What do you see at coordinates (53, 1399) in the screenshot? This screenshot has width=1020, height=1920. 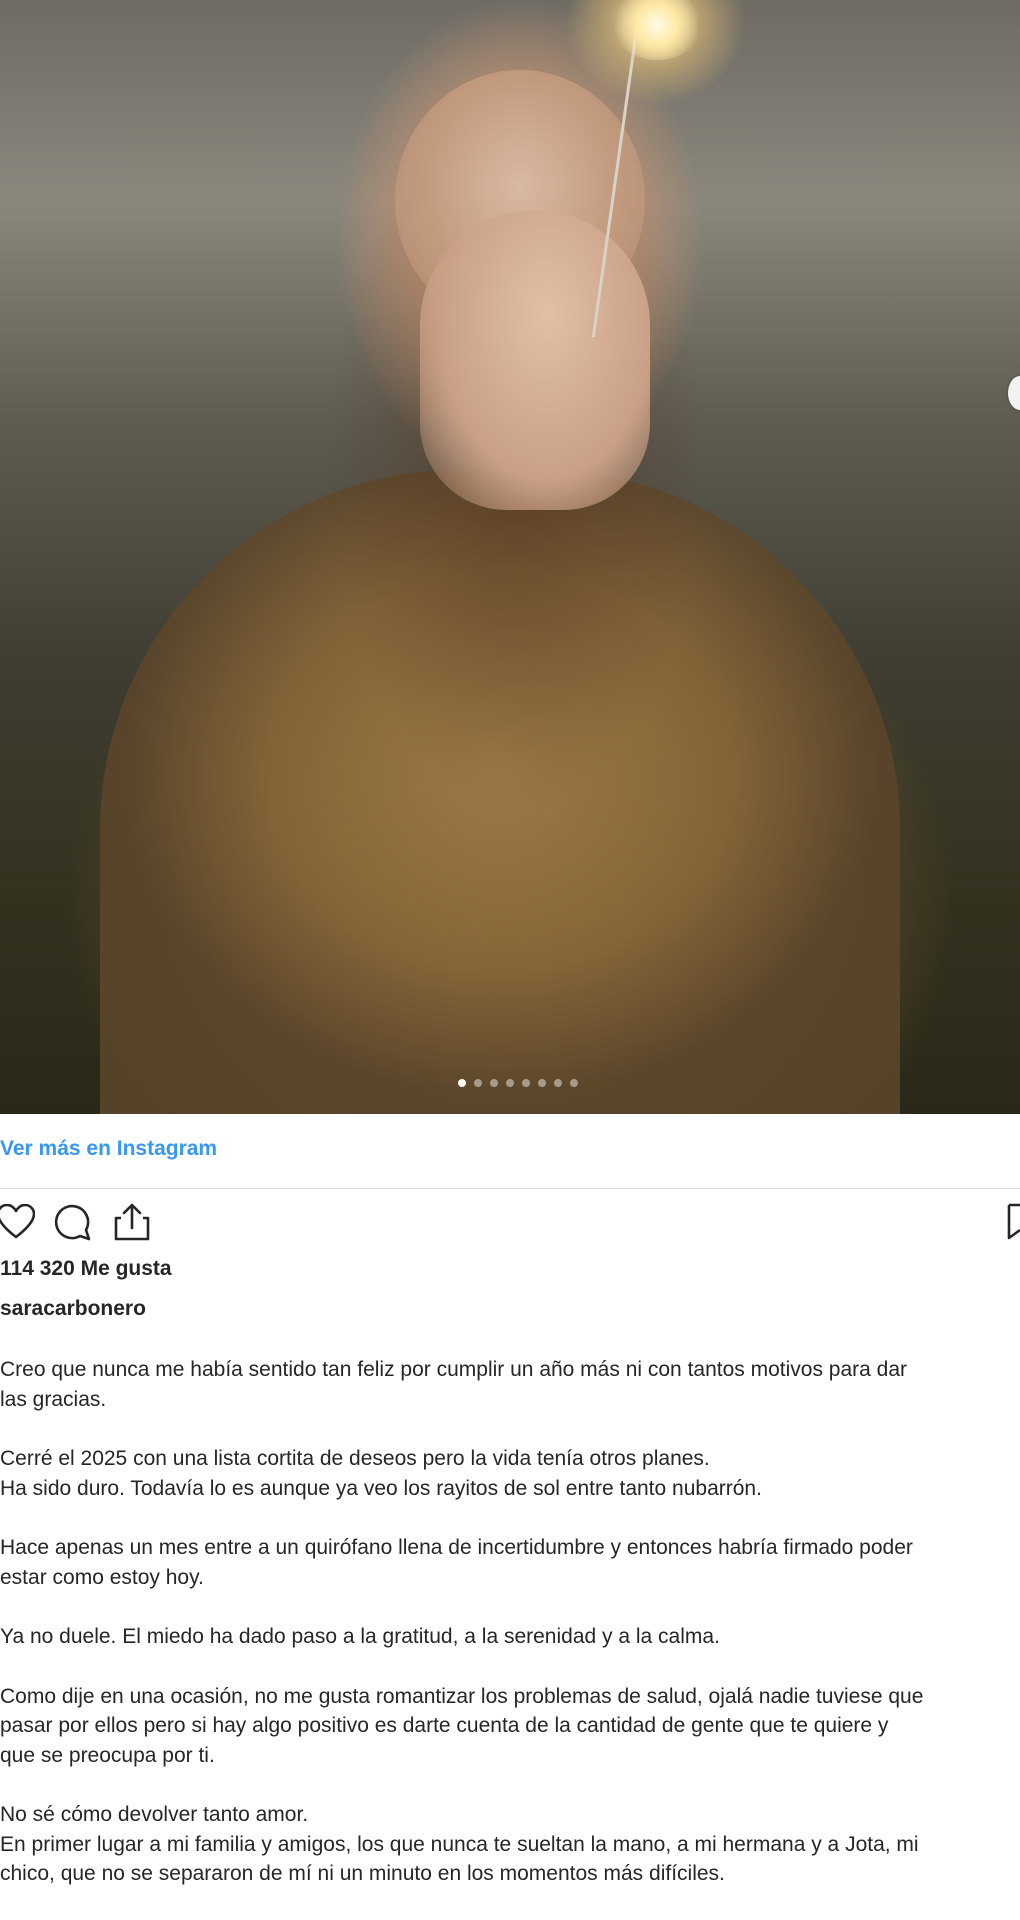 I see `caption-line: las gracias.` at bounding box center [53, 1399].